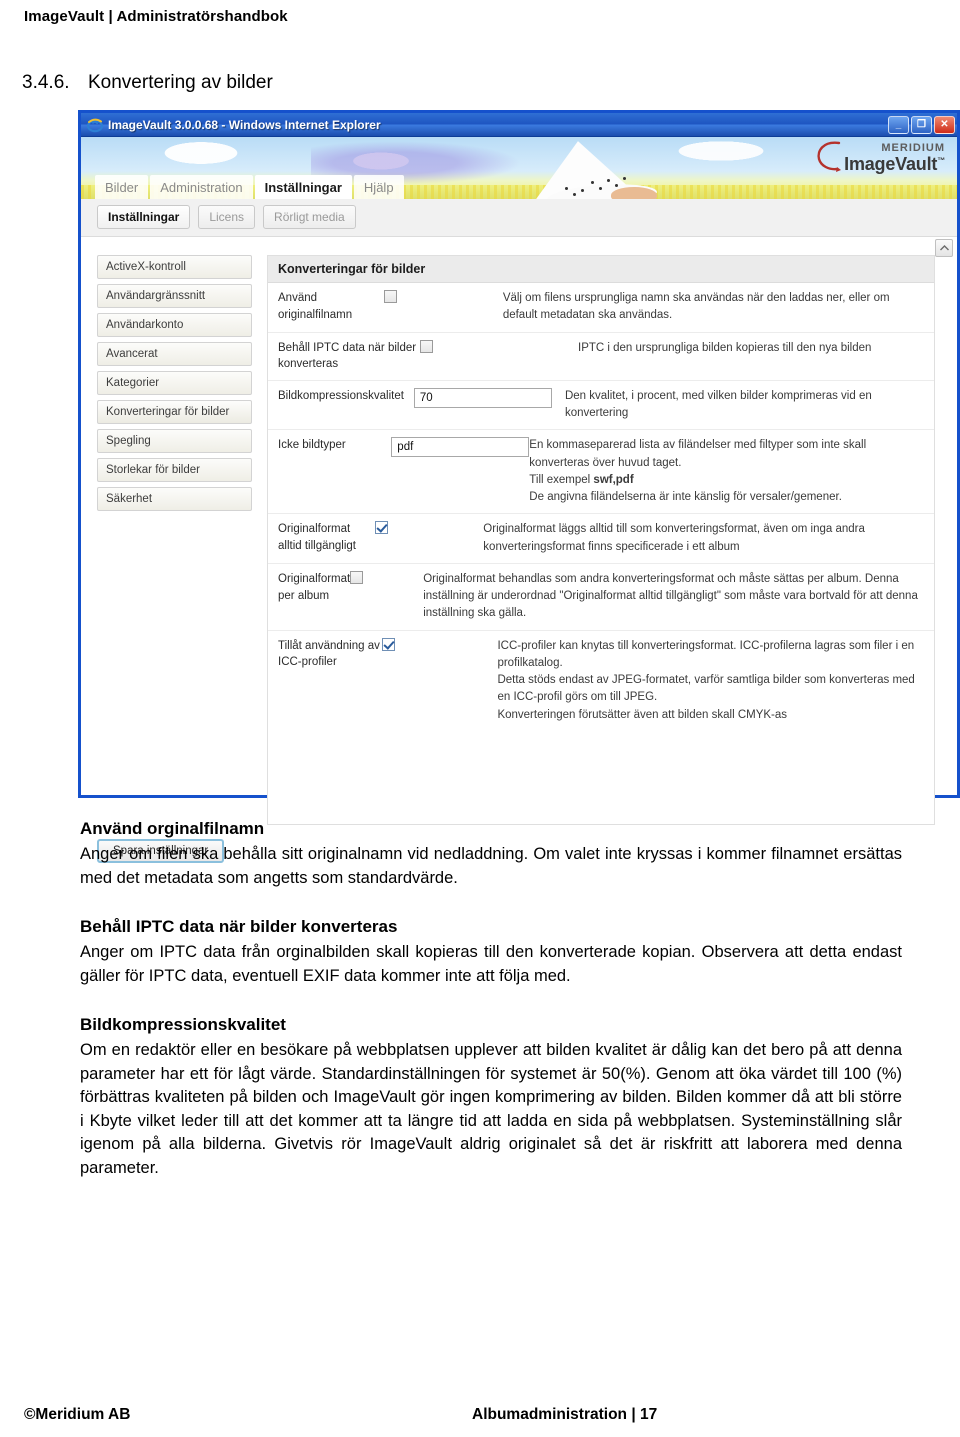  What do you see at coordinates (898, 124) in the screenshot?
I see `minimize-button: _` at bounding box center [898, 124].